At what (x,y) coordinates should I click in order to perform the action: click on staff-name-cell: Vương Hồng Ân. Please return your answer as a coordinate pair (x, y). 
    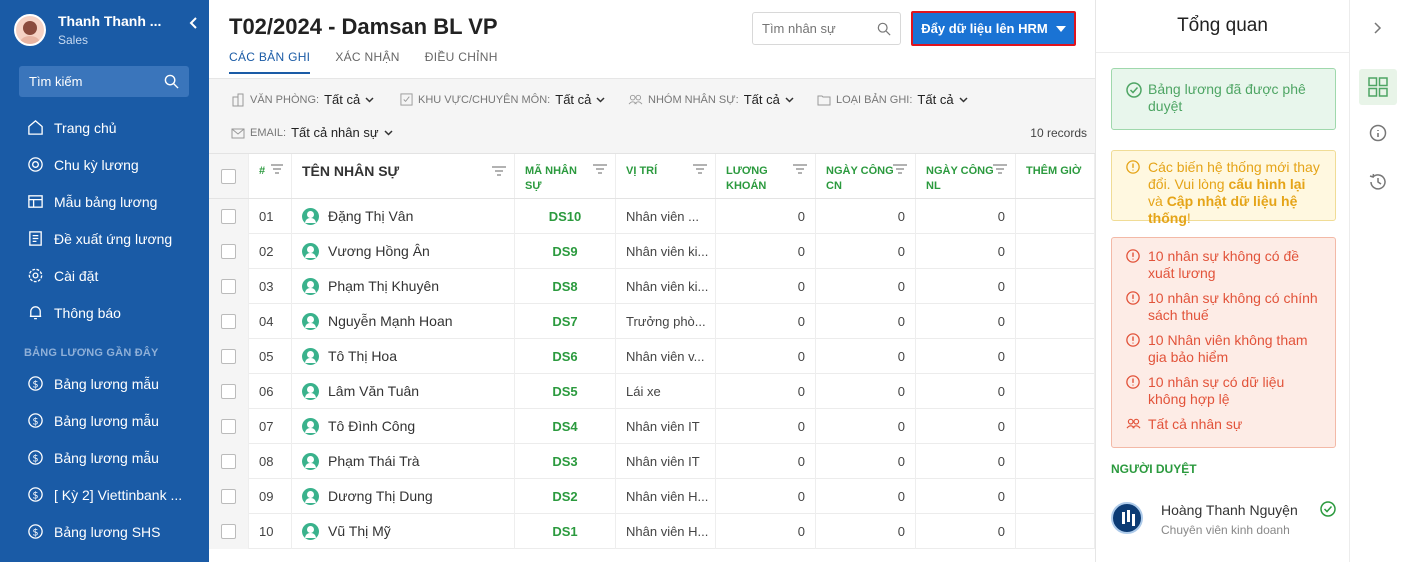
    Looking at the image, I should click on (403, 251).